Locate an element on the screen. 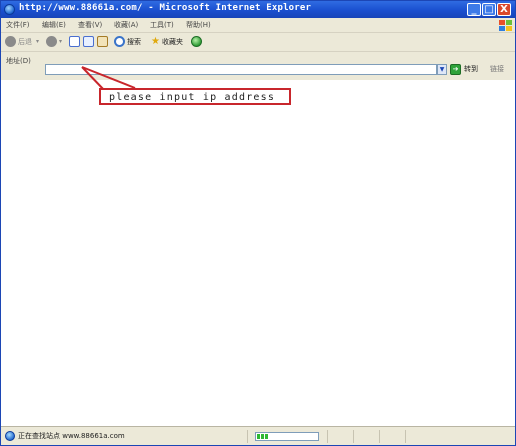 This screenshot has width=516, height=446. address-dropdown-button: ▼ is located at coordinates (442, 69).